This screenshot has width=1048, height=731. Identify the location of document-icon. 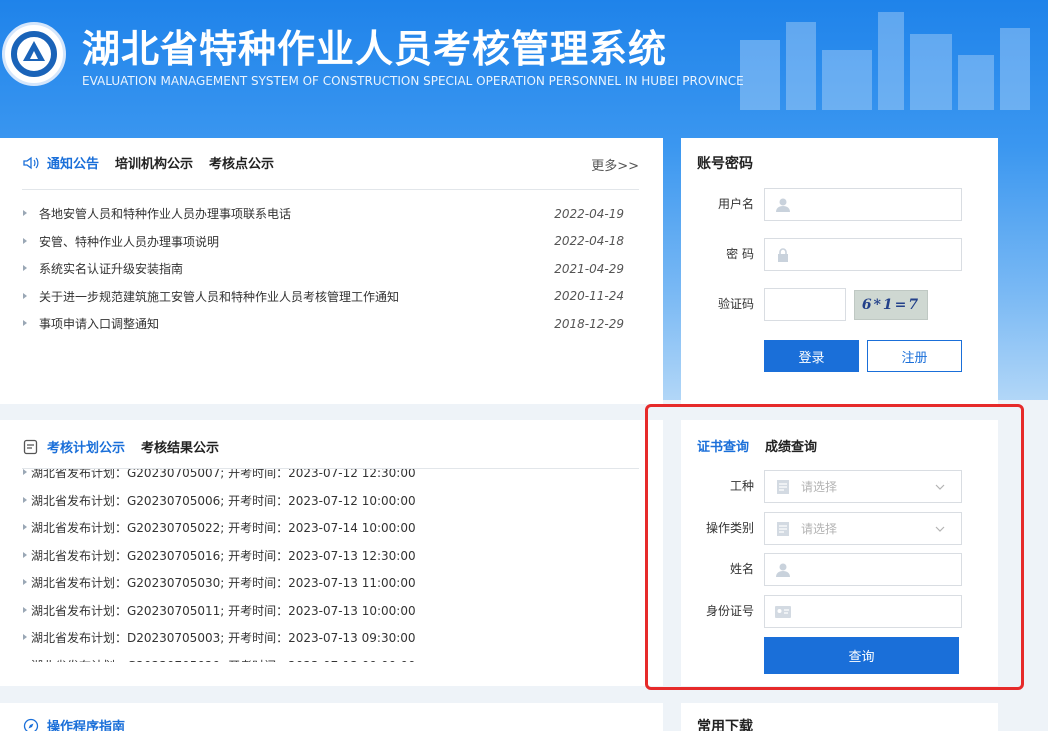
(31, 447).